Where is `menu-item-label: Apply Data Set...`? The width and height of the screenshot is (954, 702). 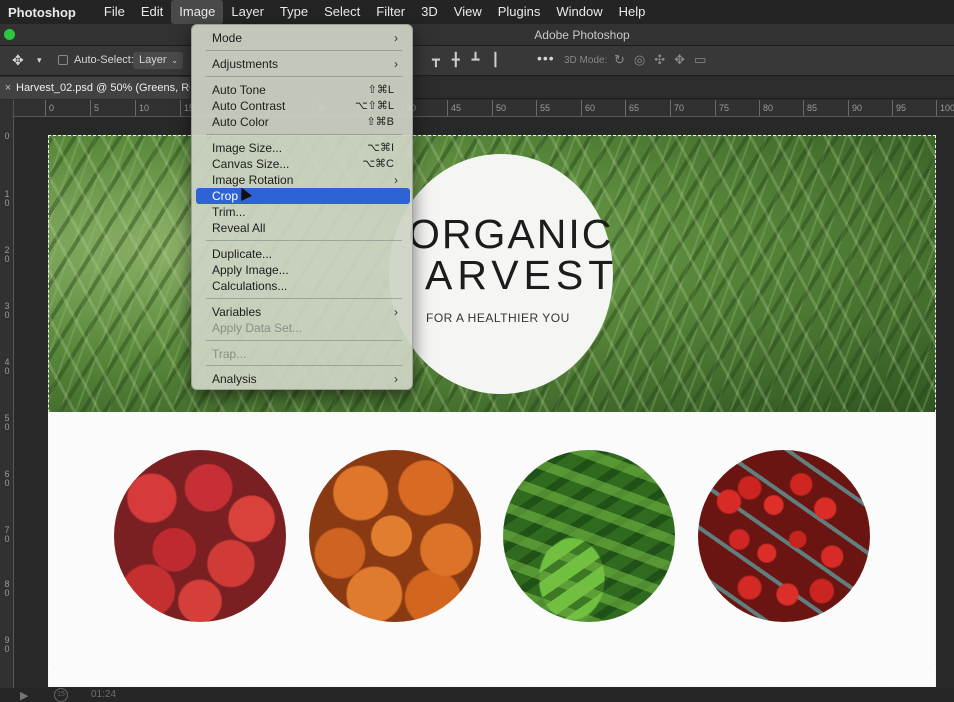
menu-item-label: Apply Data Set... is located at coordinates (257, 328).